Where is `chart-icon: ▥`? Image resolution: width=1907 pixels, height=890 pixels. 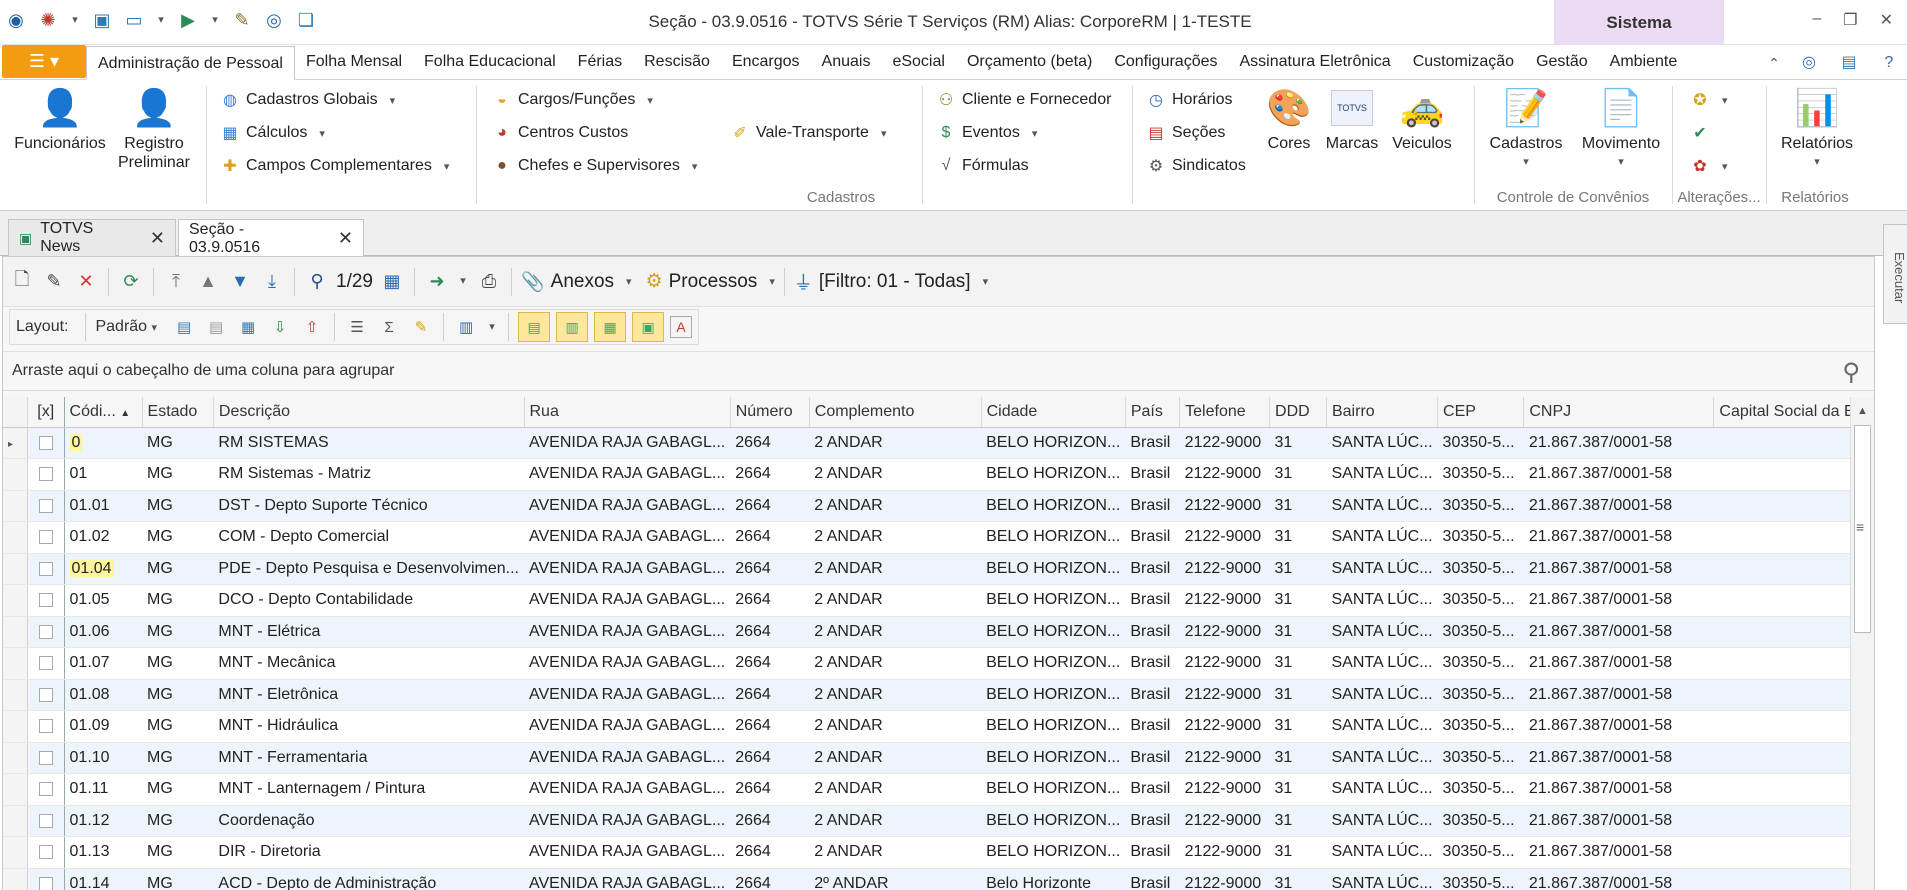
chart-icon: ▥ is located at coordinates (466, 327).